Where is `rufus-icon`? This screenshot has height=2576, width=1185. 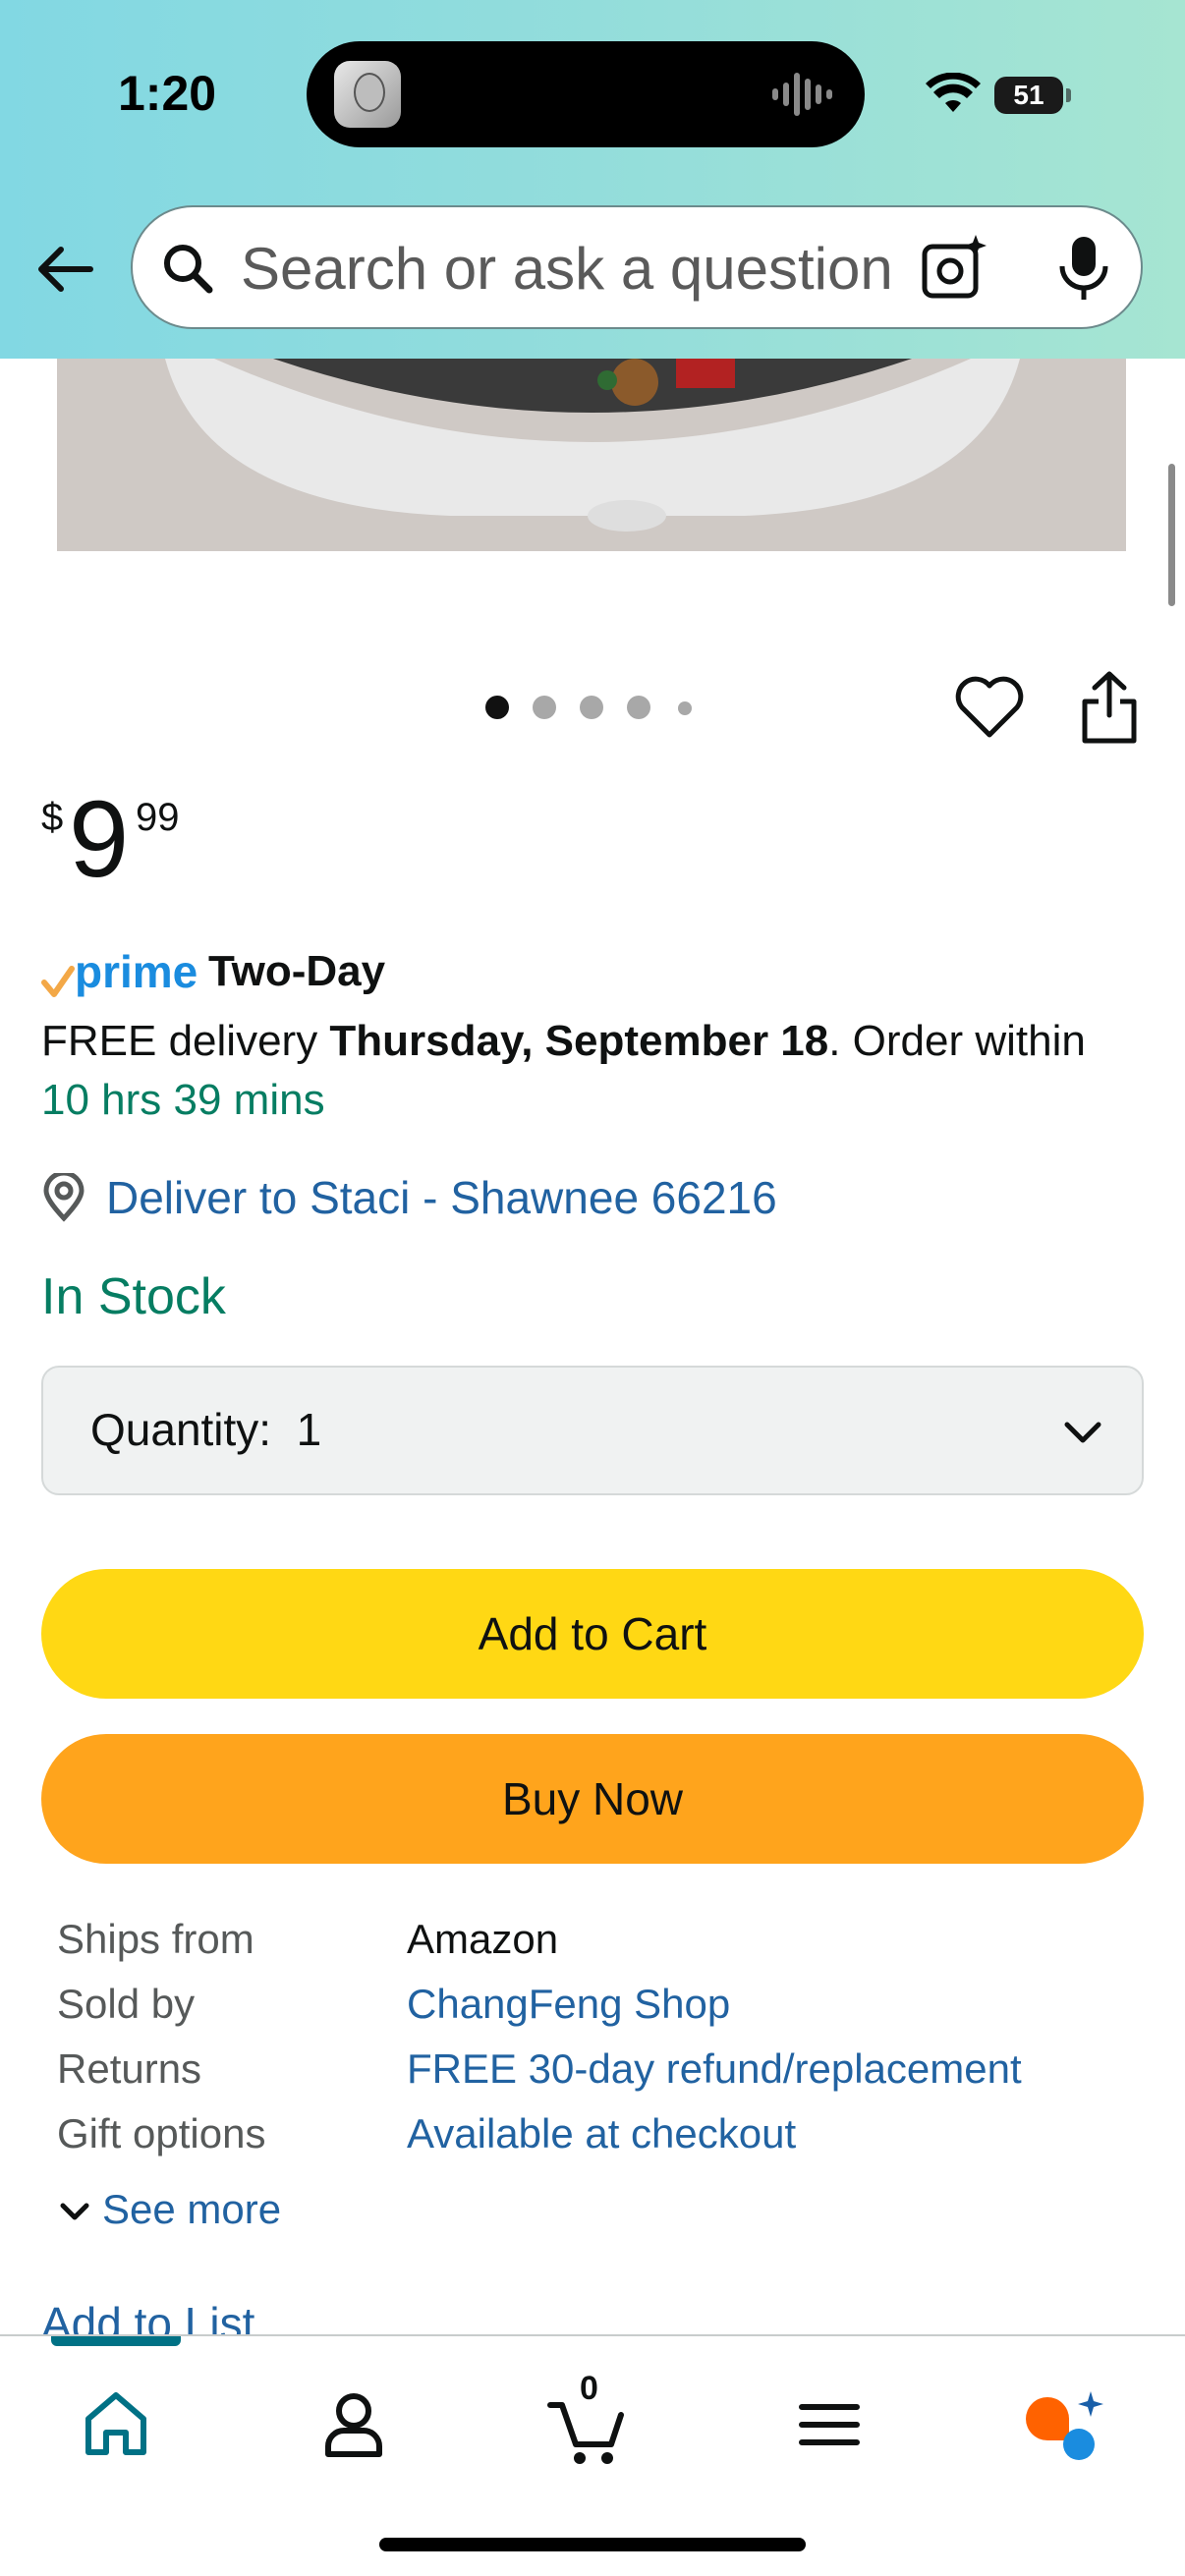 rufus-icon is located at coordinates (1061, 2425).